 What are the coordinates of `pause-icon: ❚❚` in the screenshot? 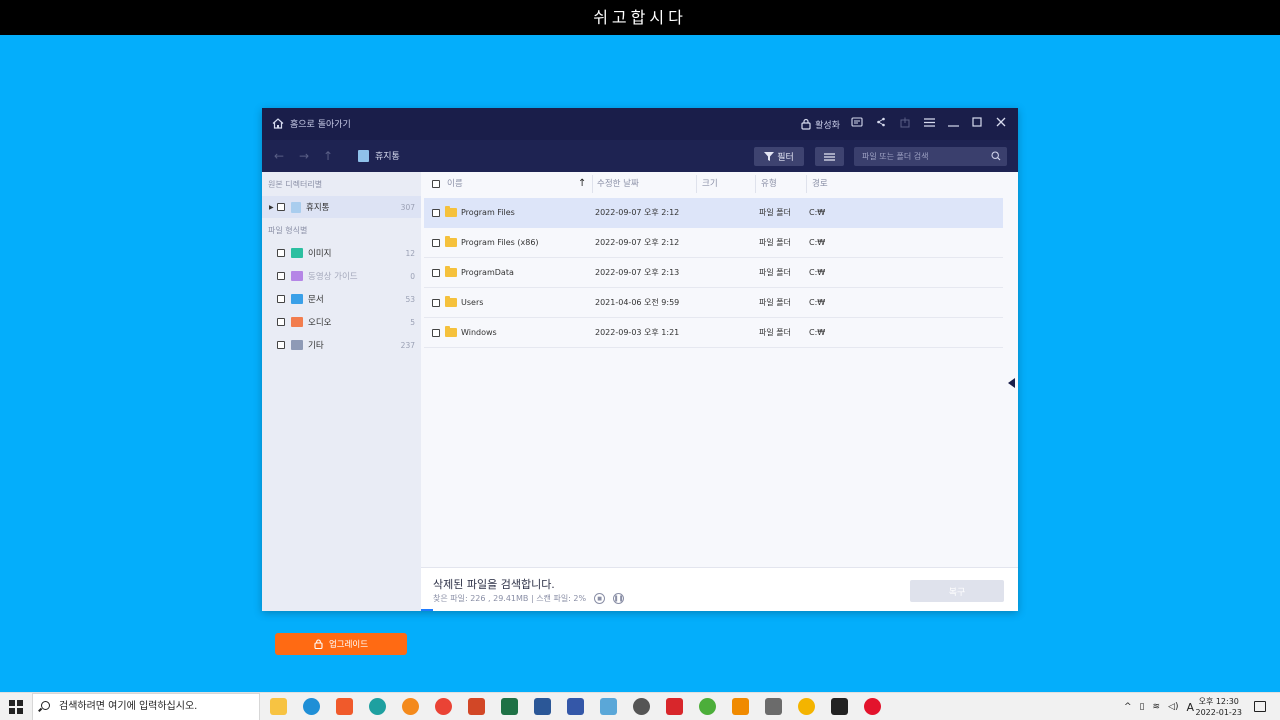 It's located at (619, 598).